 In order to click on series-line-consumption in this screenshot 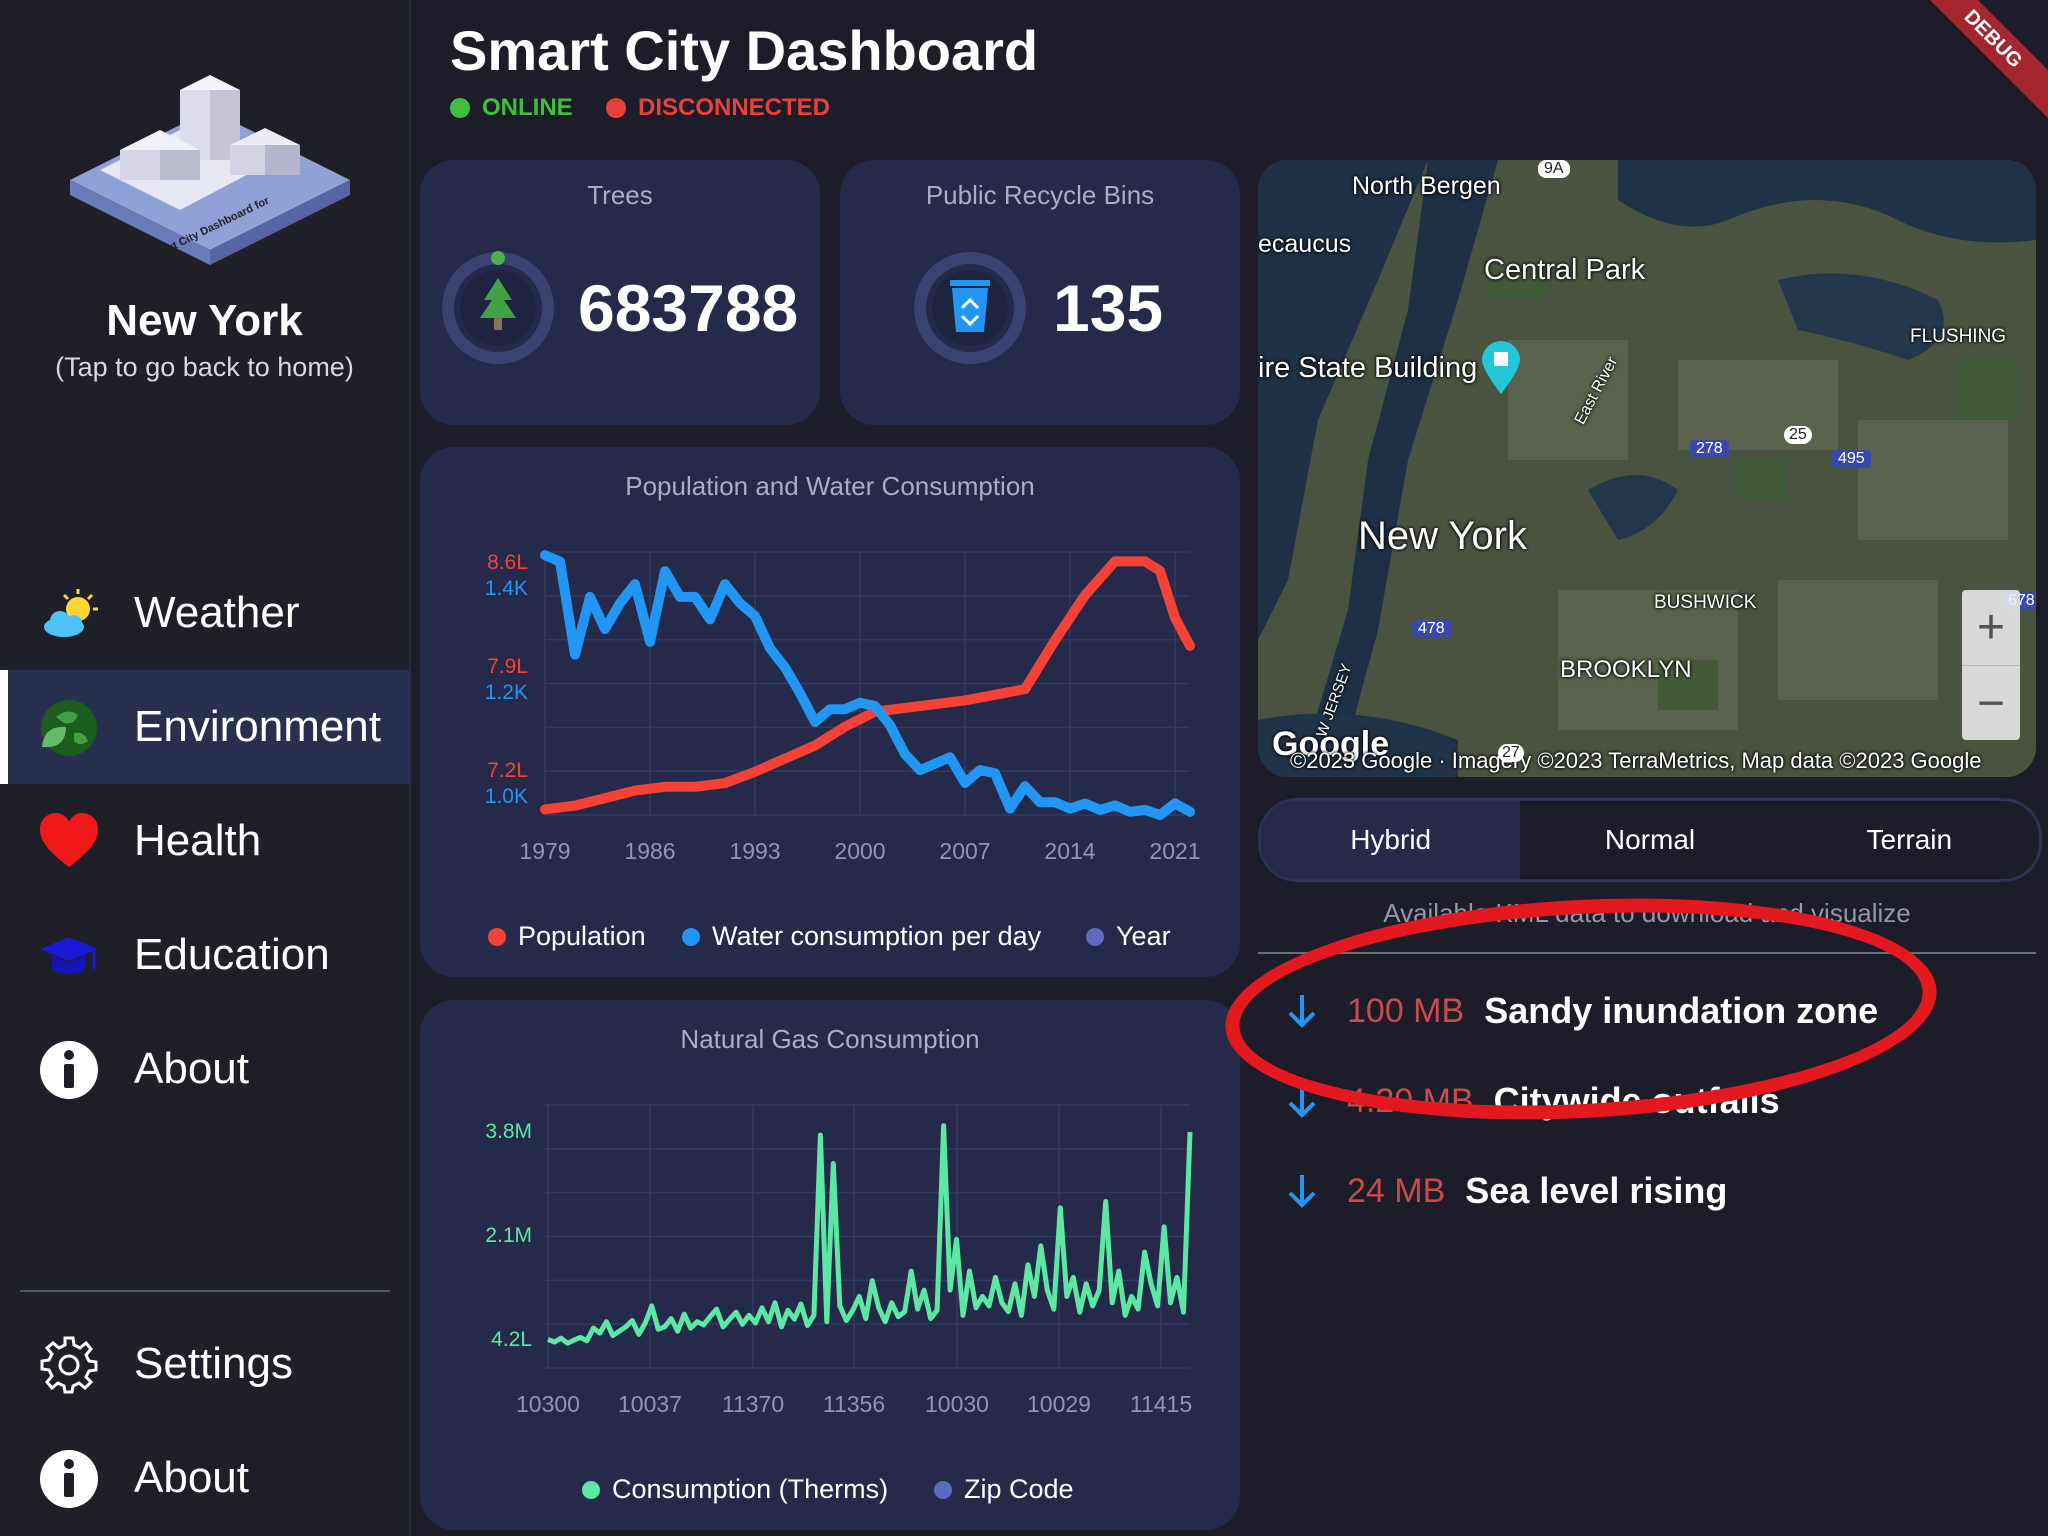, I will do `click(870, 1234)`.